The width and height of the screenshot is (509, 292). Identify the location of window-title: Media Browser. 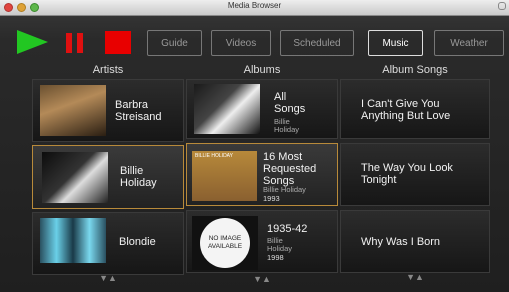
(254, 5).